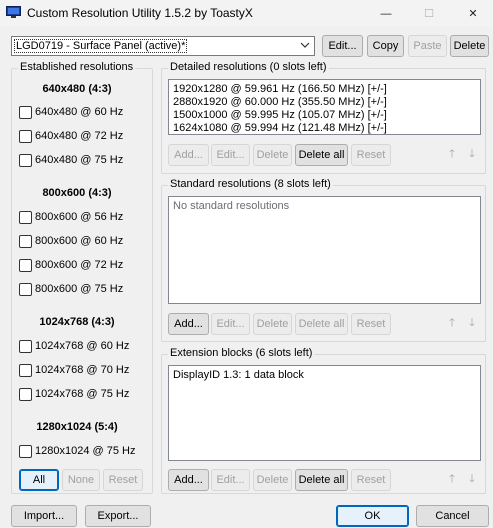 The image size is (493, 528). I want to click on standard-move-up-button: 🡑, so click(452, 323).